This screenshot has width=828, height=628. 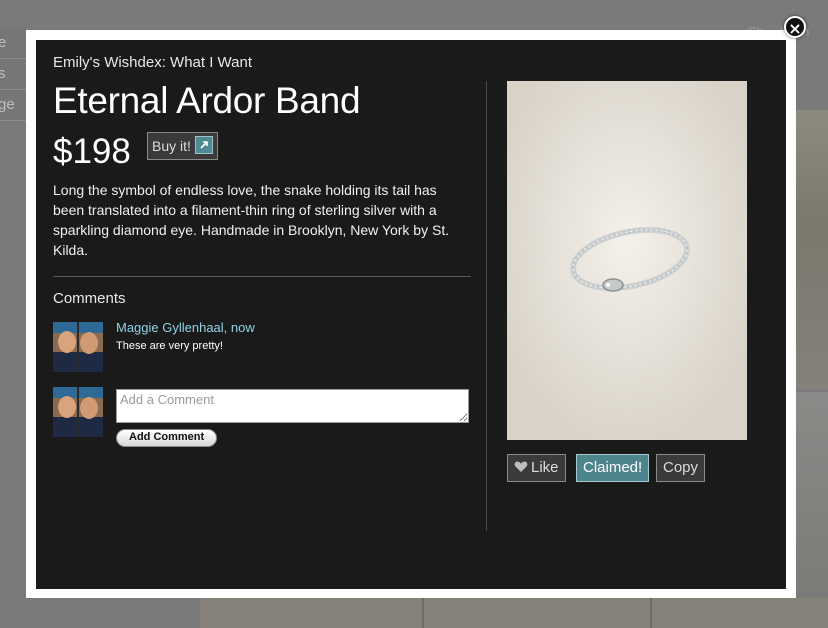 I want to click on close-icon: ×, so click(x=795, y=27).